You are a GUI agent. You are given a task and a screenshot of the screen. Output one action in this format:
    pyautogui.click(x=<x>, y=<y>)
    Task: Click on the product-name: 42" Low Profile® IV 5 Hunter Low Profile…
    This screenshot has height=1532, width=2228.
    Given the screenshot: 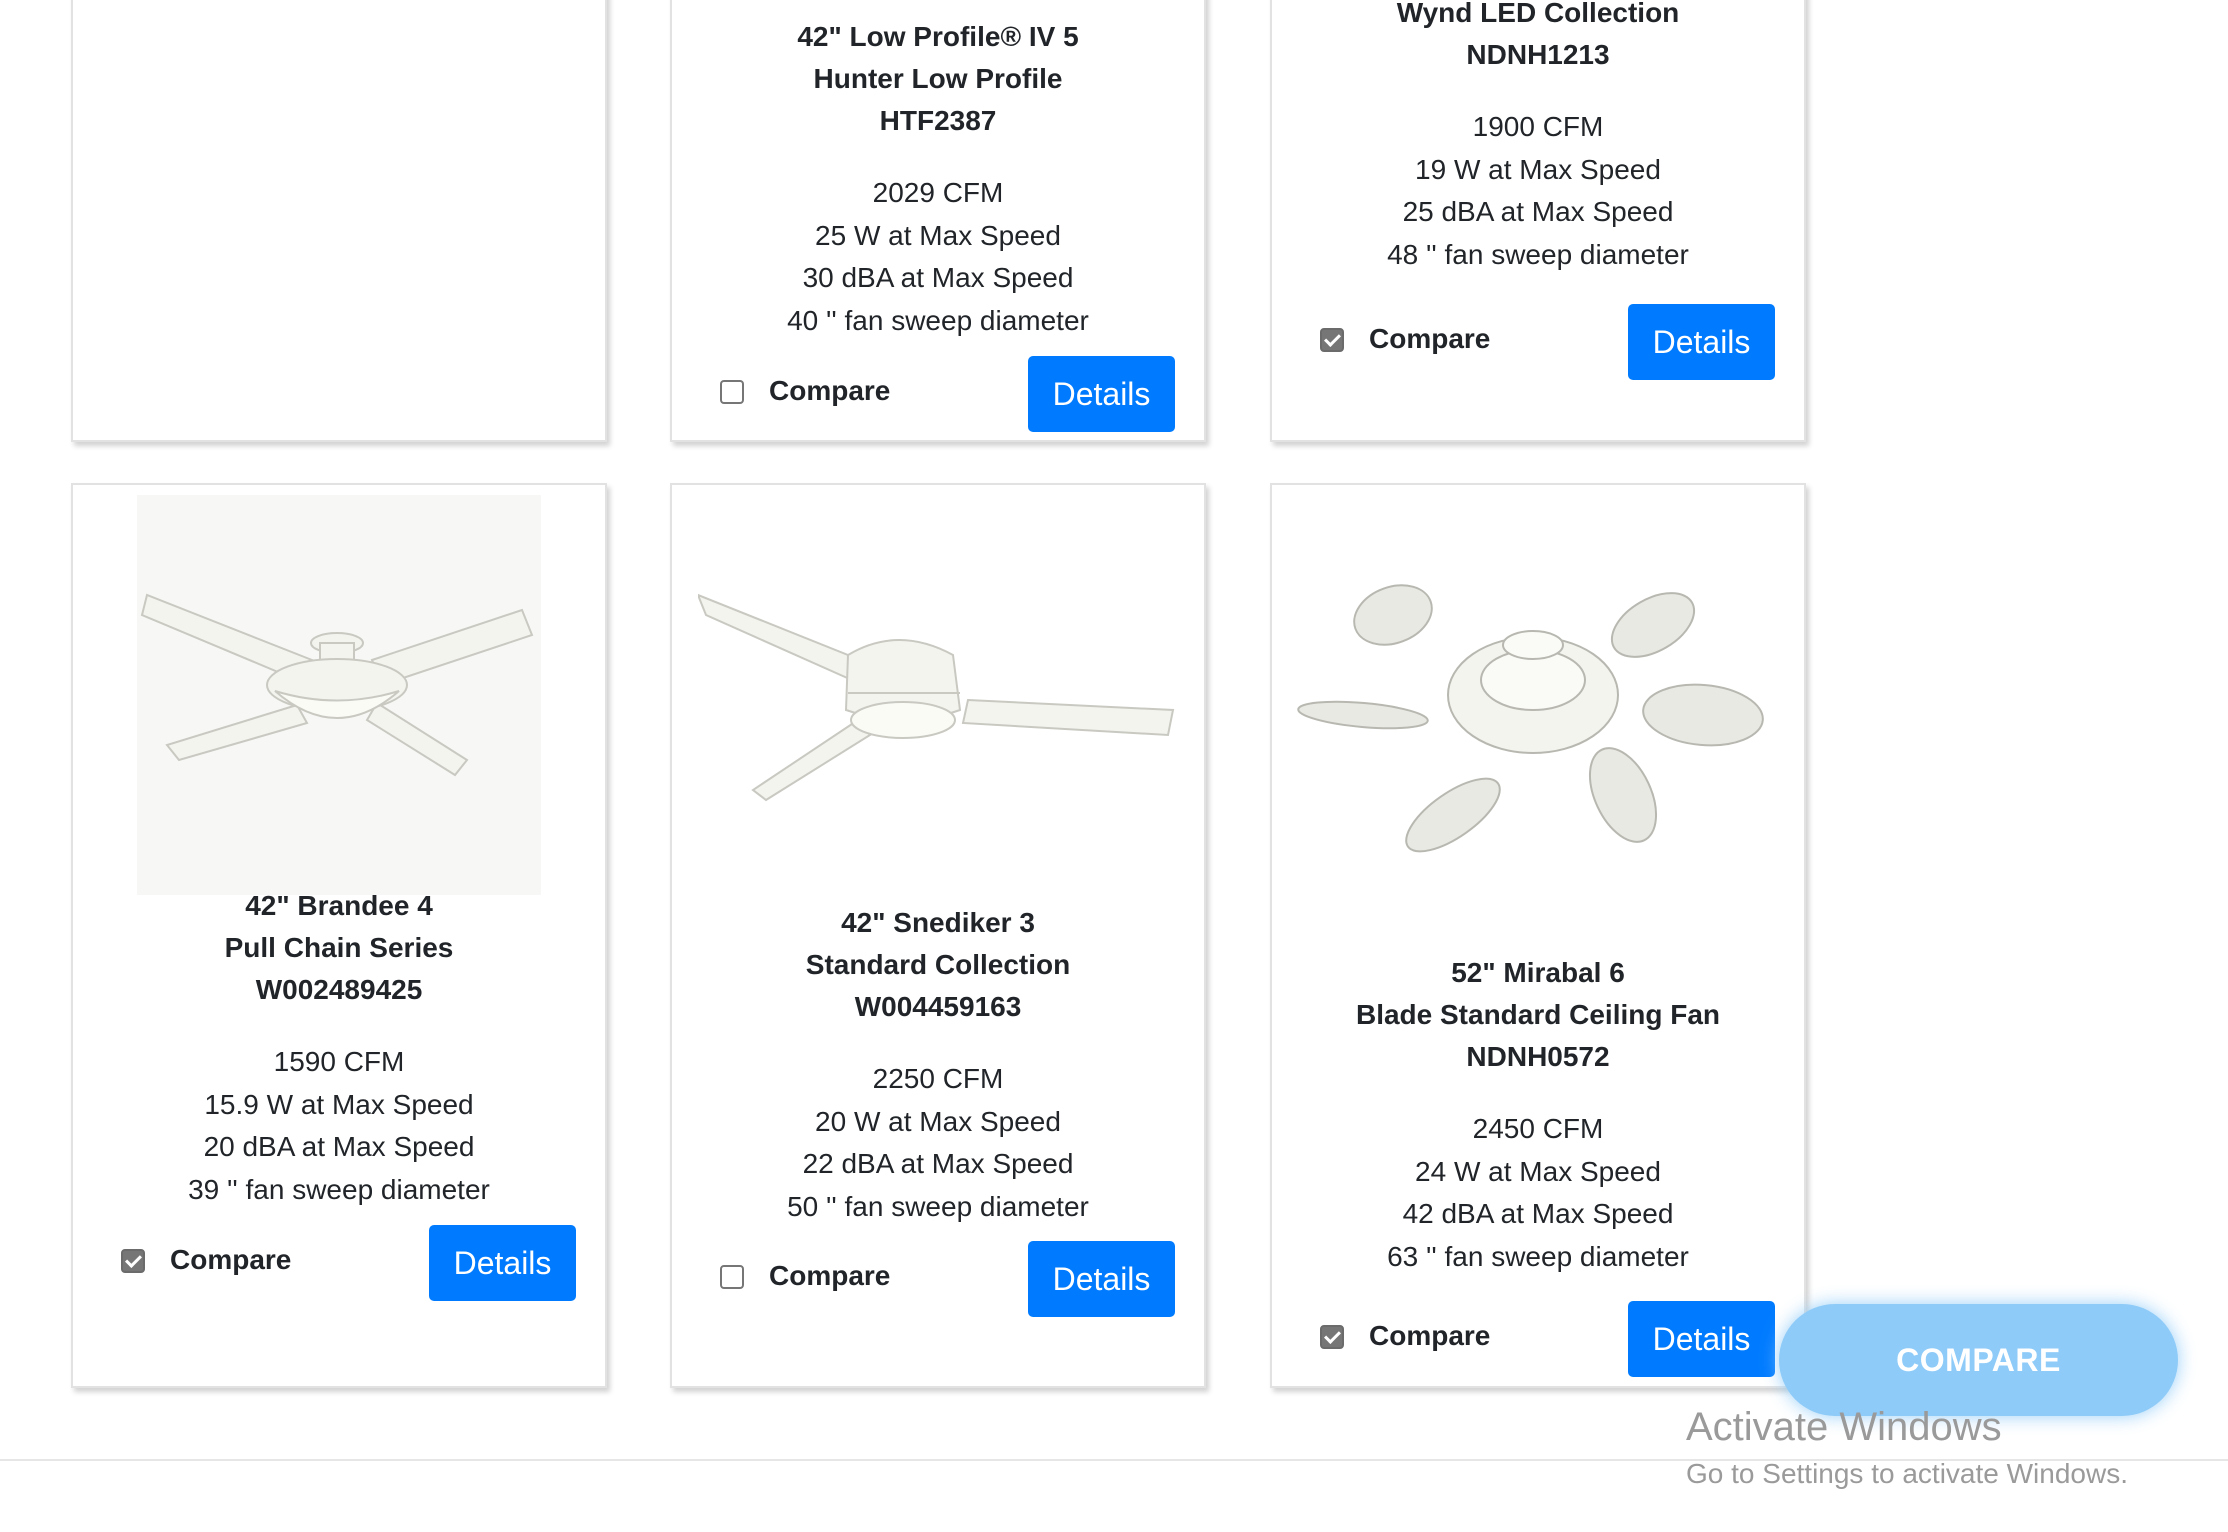 What is the action you would take?
    pyautogui.click(x=938, y=79)
    